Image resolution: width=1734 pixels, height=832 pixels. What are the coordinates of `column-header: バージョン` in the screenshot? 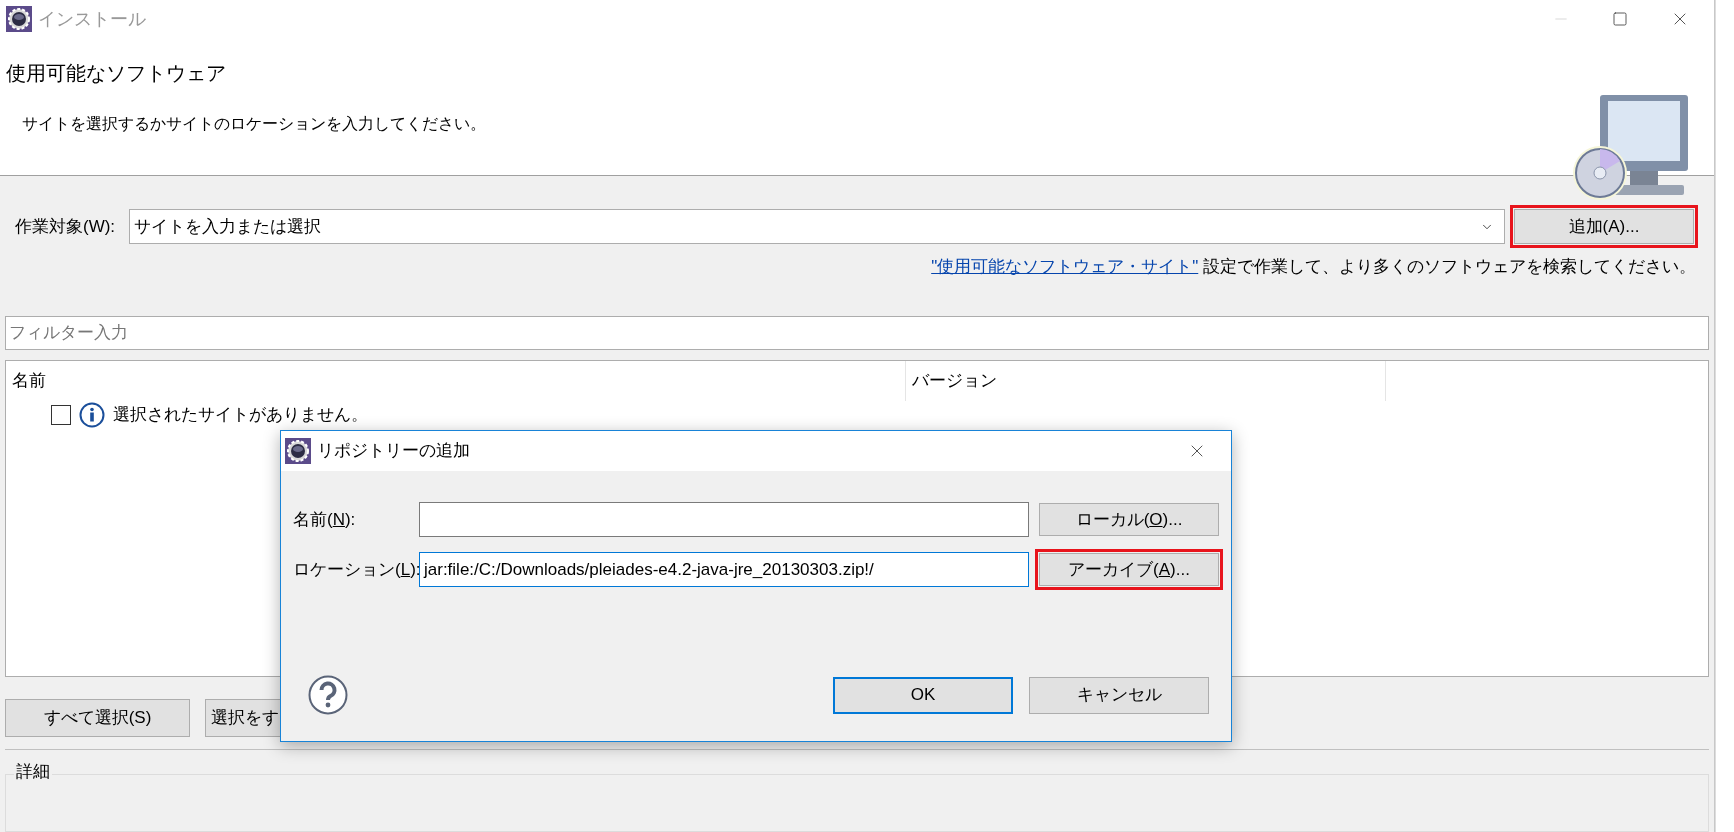 It's located at (1146, 380).